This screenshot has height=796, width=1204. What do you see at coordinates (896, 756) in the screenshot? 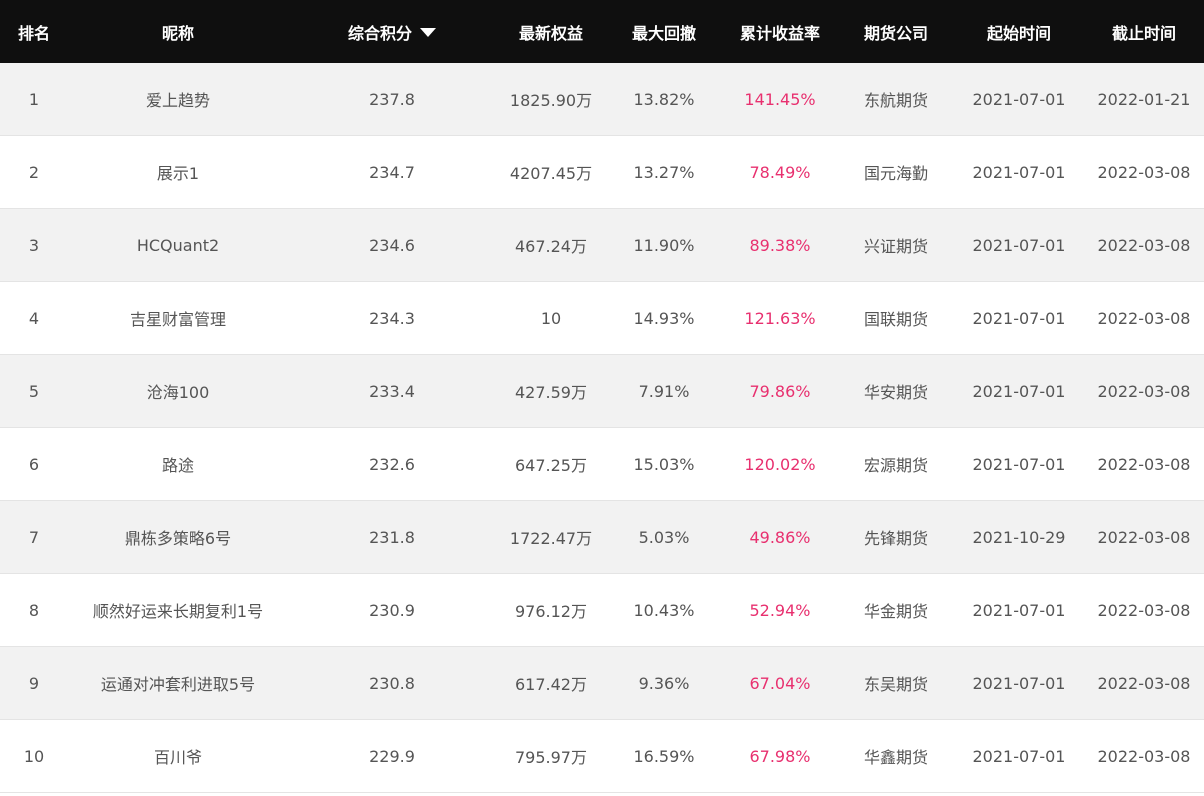
I see `cell-company: 华鑫期货` at bounding box center [896, 756].